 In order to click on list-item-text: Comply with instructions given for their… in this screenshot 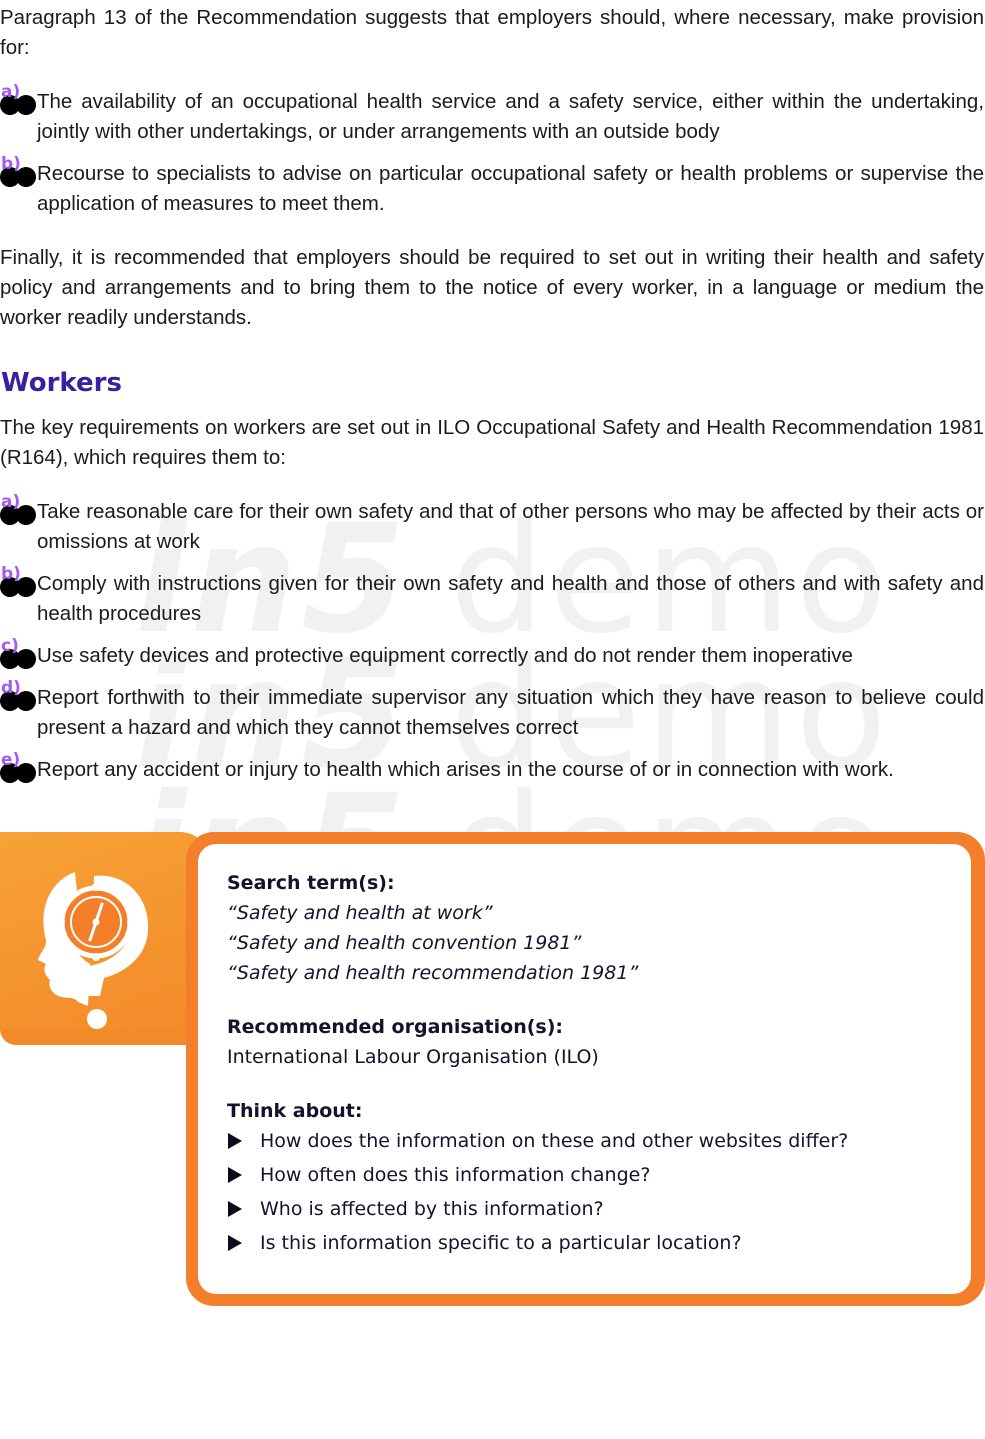, I will do `click(510, 598)`.